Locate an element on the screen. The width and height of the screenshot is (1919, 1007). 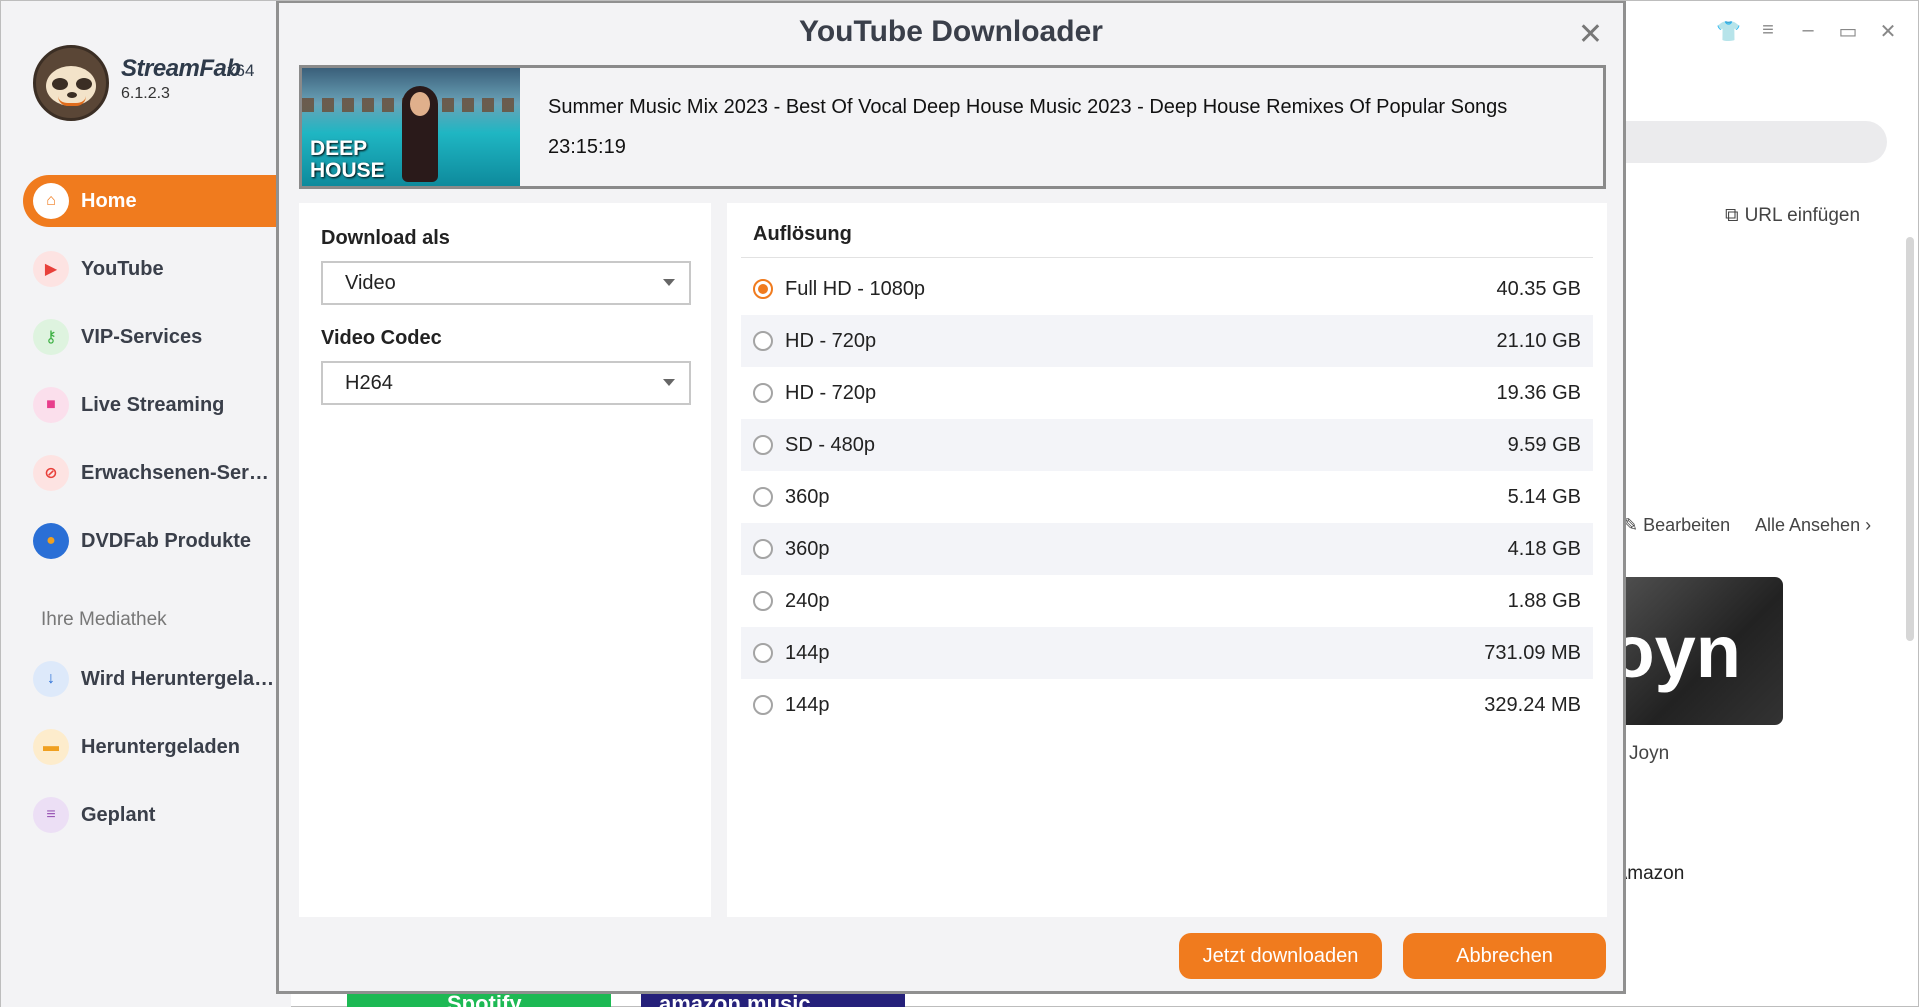
sidebar-item-label: Live Streaming is located at coordinates (153, 404).